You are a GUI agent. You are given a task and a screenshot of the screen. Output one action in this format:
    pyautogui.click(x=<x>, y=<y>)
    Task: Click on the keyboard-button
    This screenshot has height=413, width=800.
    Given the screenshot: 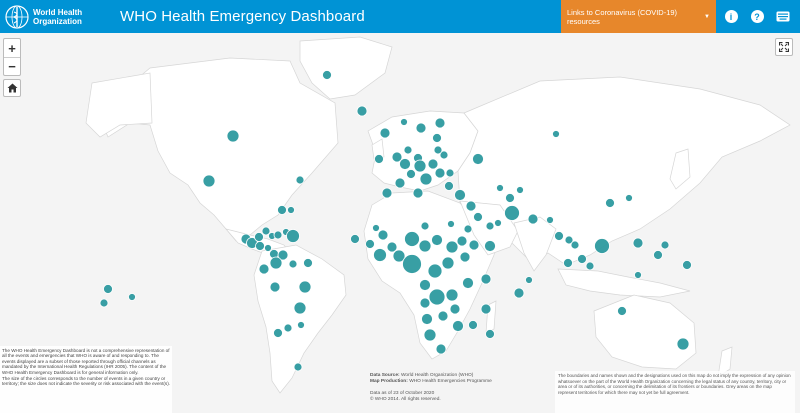 What is the action you would take?
    pyautogui.click(x=783, y=16)
    